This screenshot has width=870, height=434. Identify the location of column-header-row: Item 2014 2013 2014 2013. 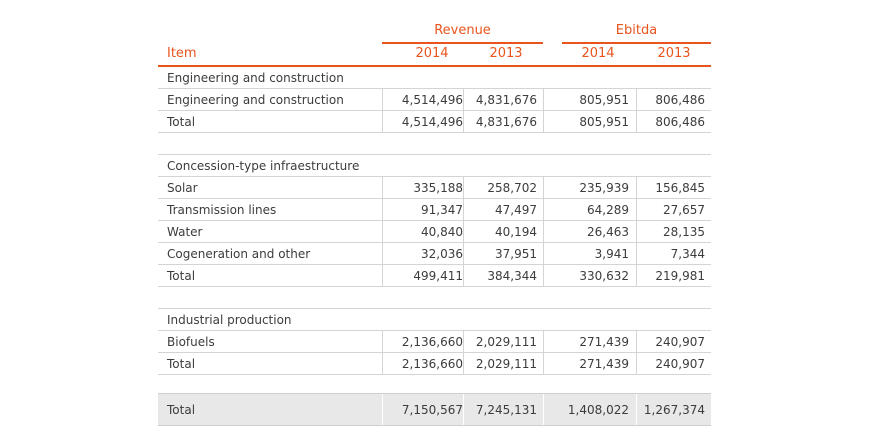
(434, 55).